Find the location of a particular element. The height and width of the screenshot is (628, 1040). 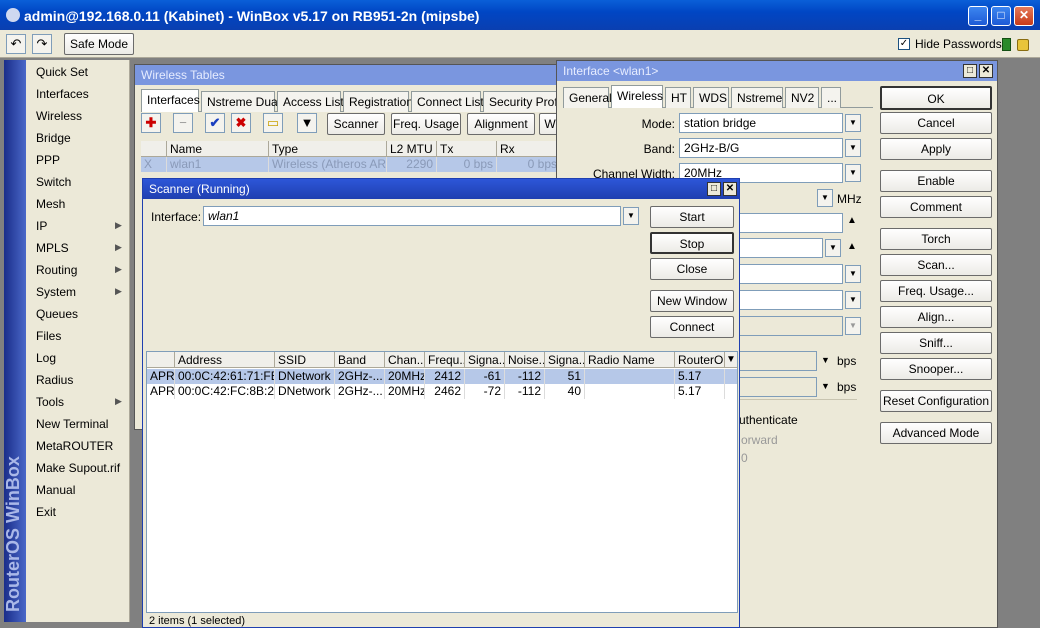

freq-usage-button: Freq. Usage is located at coordinates (426, 124).